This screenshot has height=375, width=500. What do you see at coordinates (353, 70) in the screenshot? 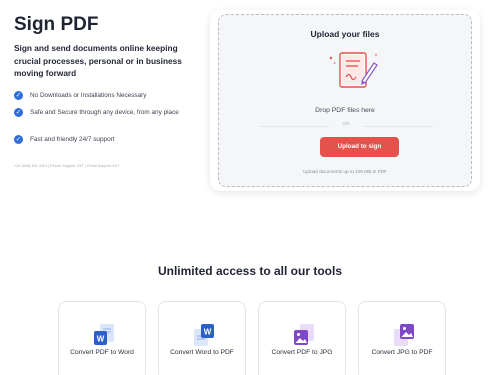
I see `sign-document-icon` at bounding box center [353, 70].